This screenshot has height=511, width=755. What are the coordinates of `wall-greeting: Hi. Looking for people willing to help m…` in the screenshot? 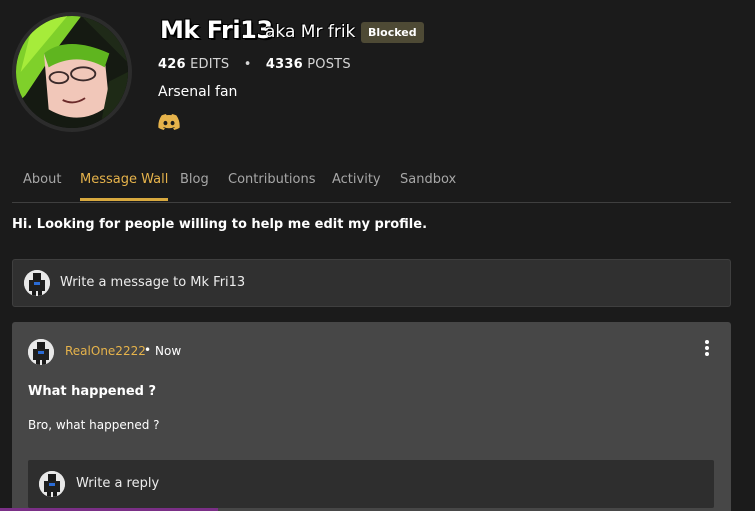 It's located at (220, 224).